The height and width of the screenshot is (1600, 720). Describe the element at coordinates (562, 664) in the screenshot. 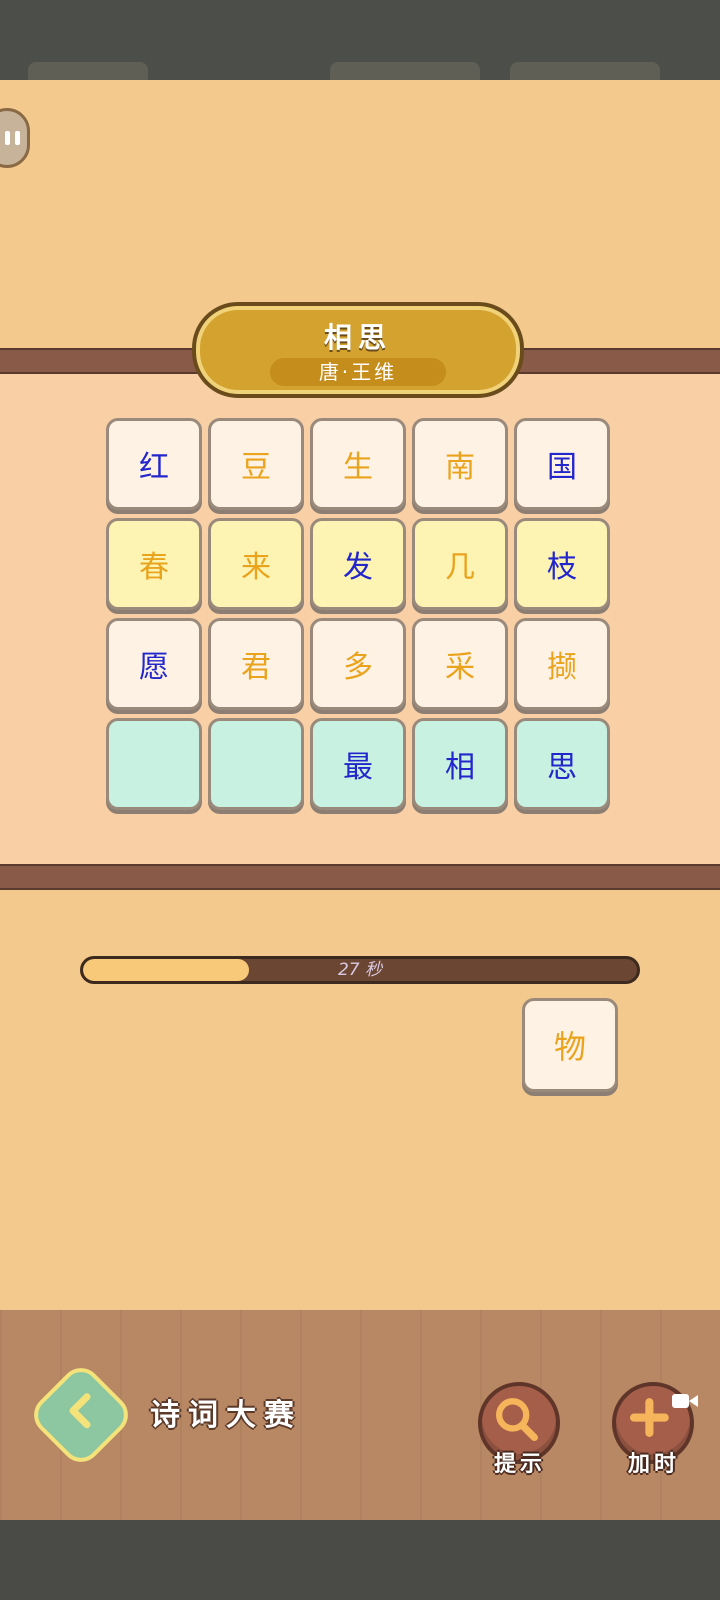

I see `character-tile: 撷` at that location.